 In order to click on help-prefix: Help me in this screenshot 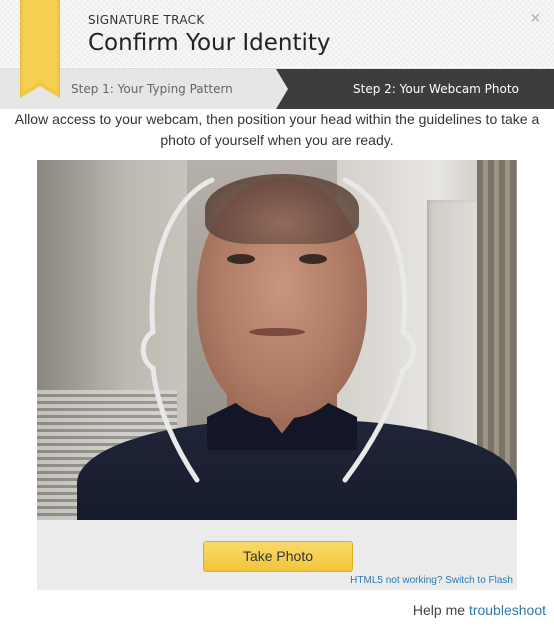, I will do `click(439, 610)`.